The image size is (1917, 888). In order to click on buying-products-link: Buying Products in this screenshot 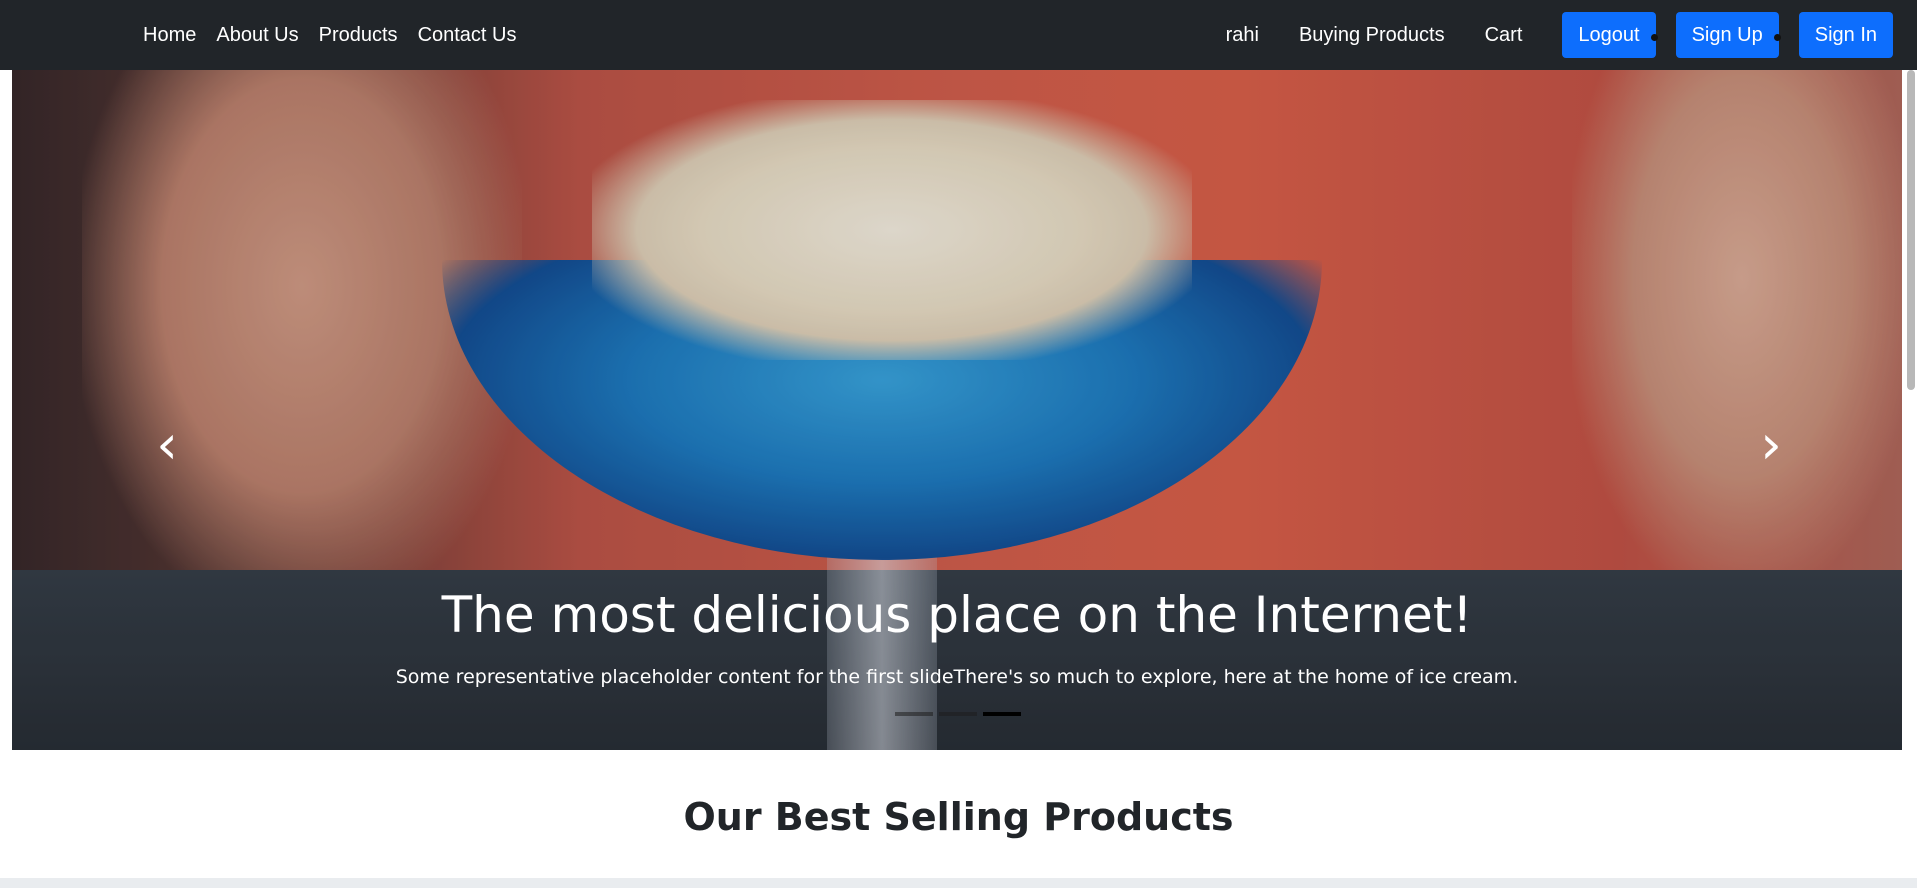, I will do `click(1372, 35)`.